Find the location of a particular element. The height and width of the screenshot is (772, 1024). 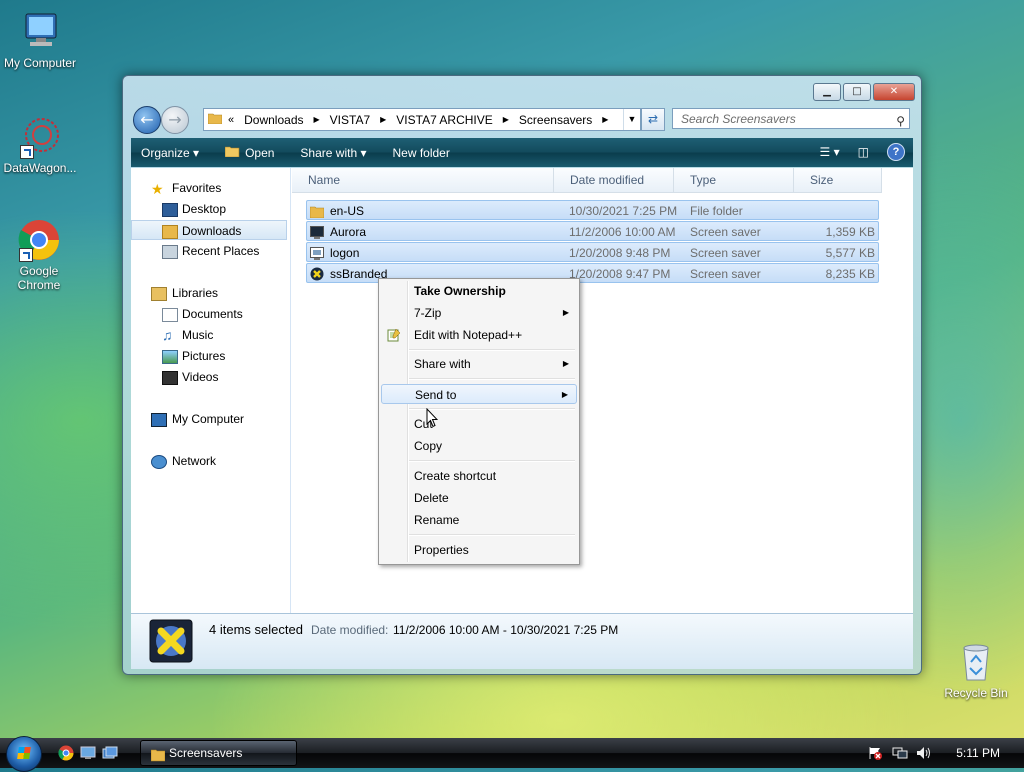

nav-libraries: Libraries is located at coordinates (209, 293).